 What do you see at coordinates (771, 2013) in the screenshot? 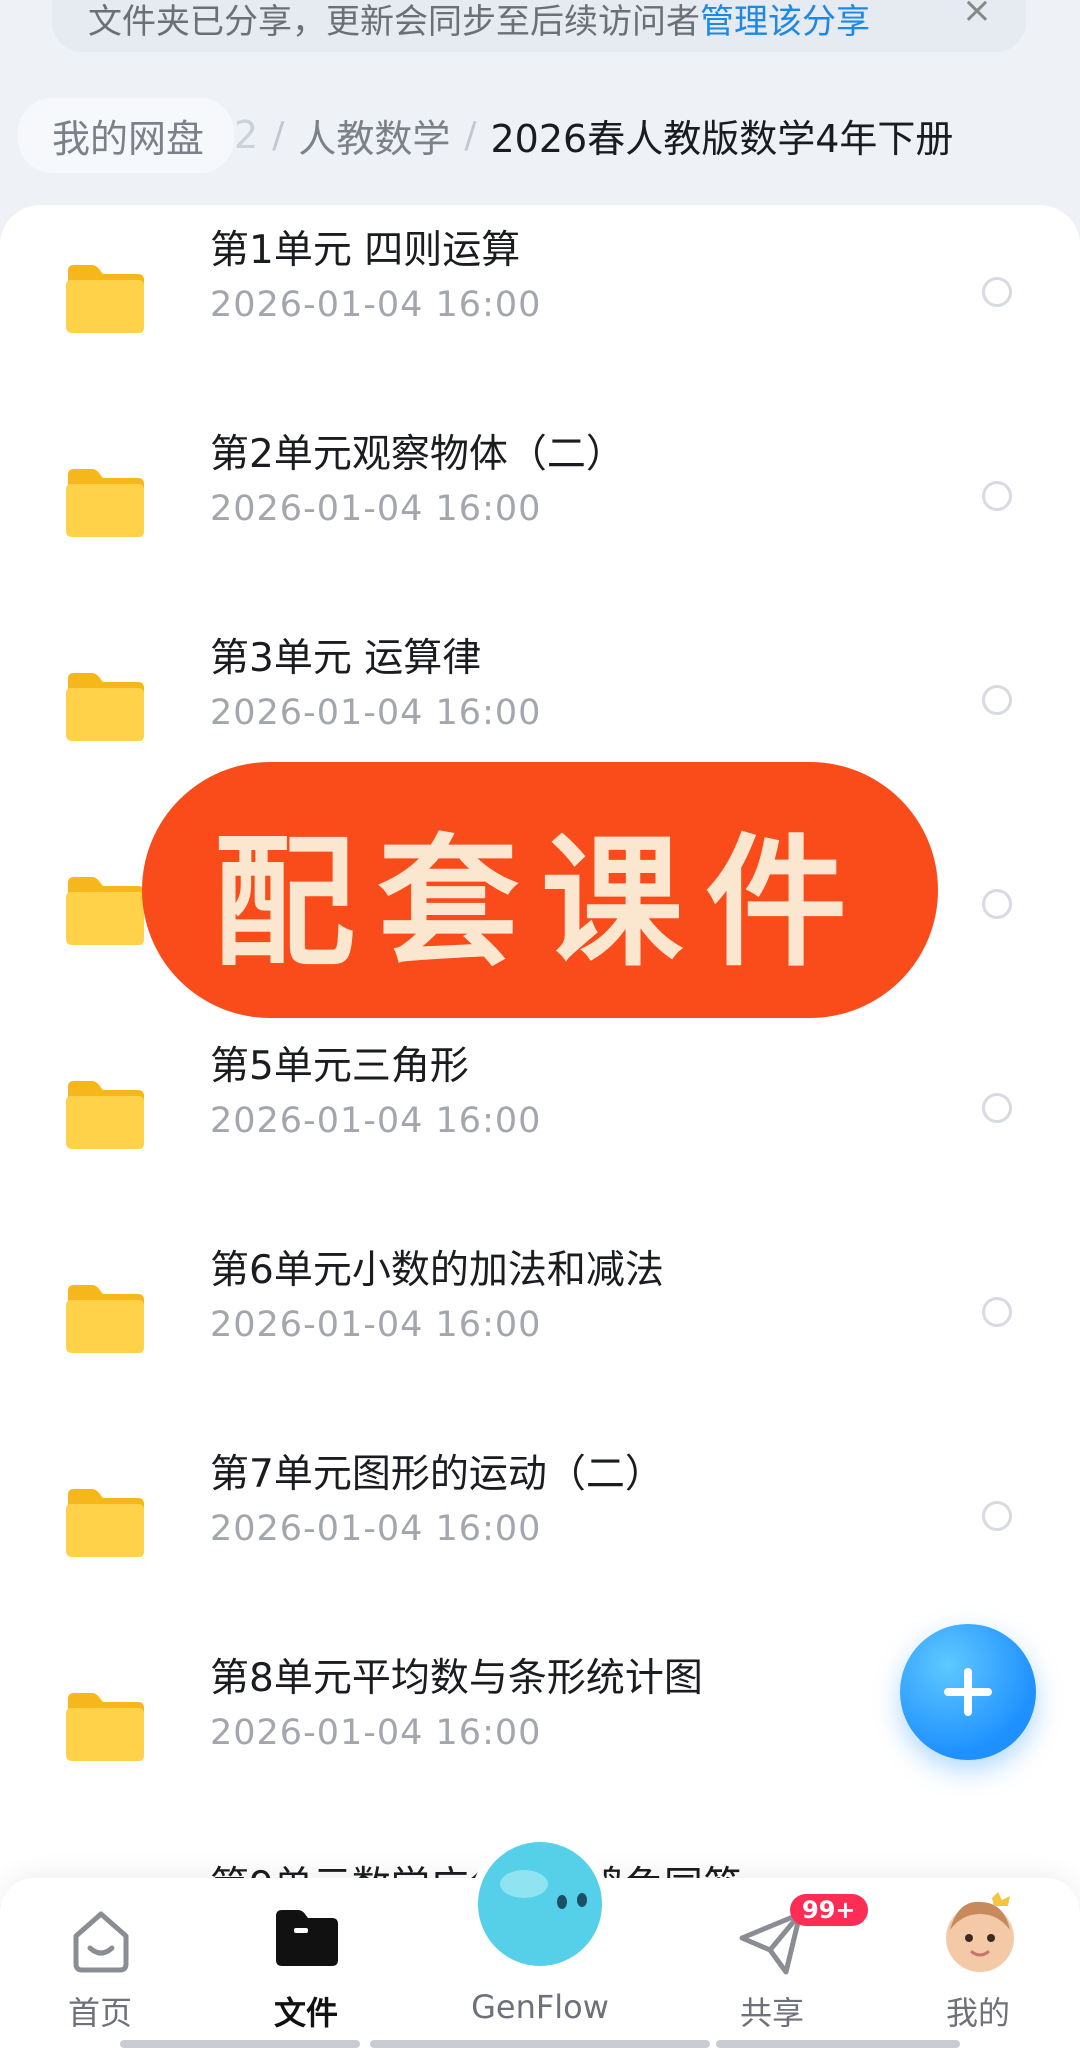
I see `nav-share-label: 共享` at bounding box center [771, 2013].